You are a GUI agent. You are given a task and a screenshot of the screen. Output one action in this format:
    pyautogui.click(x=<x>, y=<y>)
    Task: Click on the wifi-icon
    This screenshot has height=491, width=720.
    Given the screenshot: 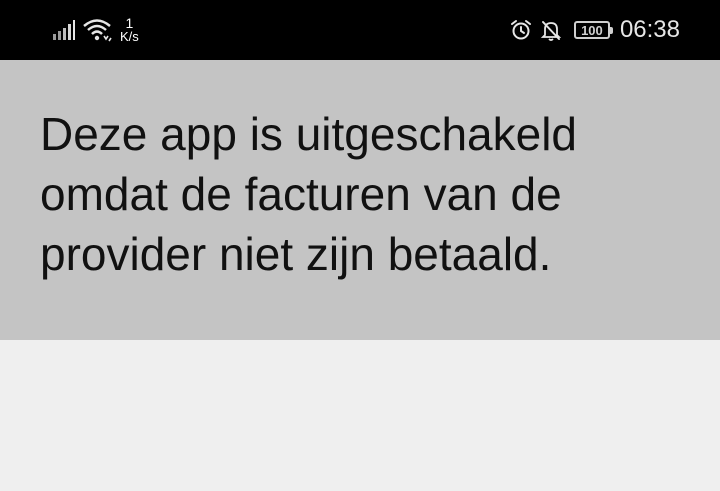 What is the action you would take?
    pyautogui.click(x=97, y=30)
    